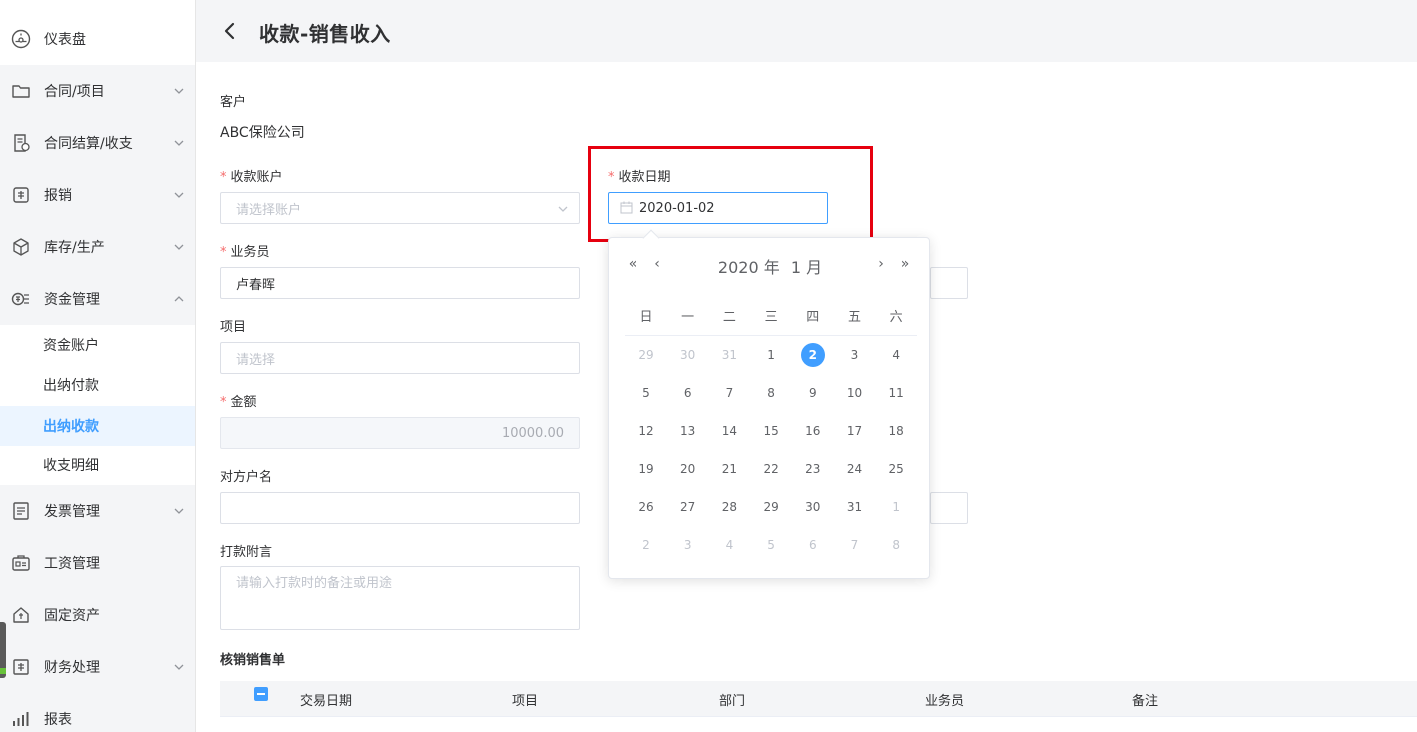  I want to click on day-cell: 23, so click(813, 469).